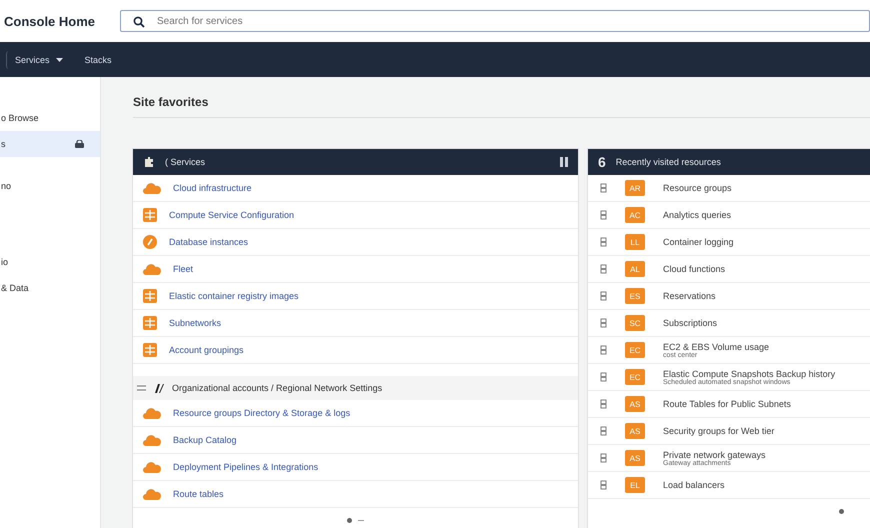 The width and height of the screenshot is (870, 528). I want to click on pause-icon, so click(564, 162).